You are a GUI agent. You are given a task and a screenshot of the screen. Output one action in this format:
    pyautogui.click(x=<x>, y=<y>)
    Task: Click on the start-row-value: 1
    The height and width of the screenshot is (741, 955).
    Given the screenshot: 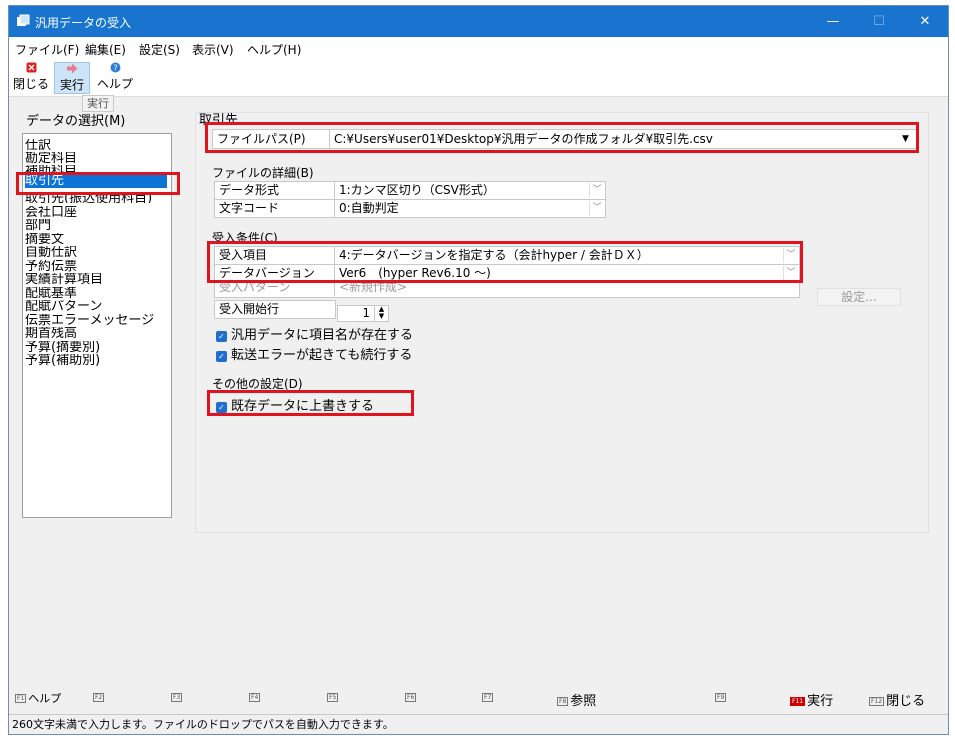 What is the action you would take?
    pyautogui.click(x=366, y=313)
    